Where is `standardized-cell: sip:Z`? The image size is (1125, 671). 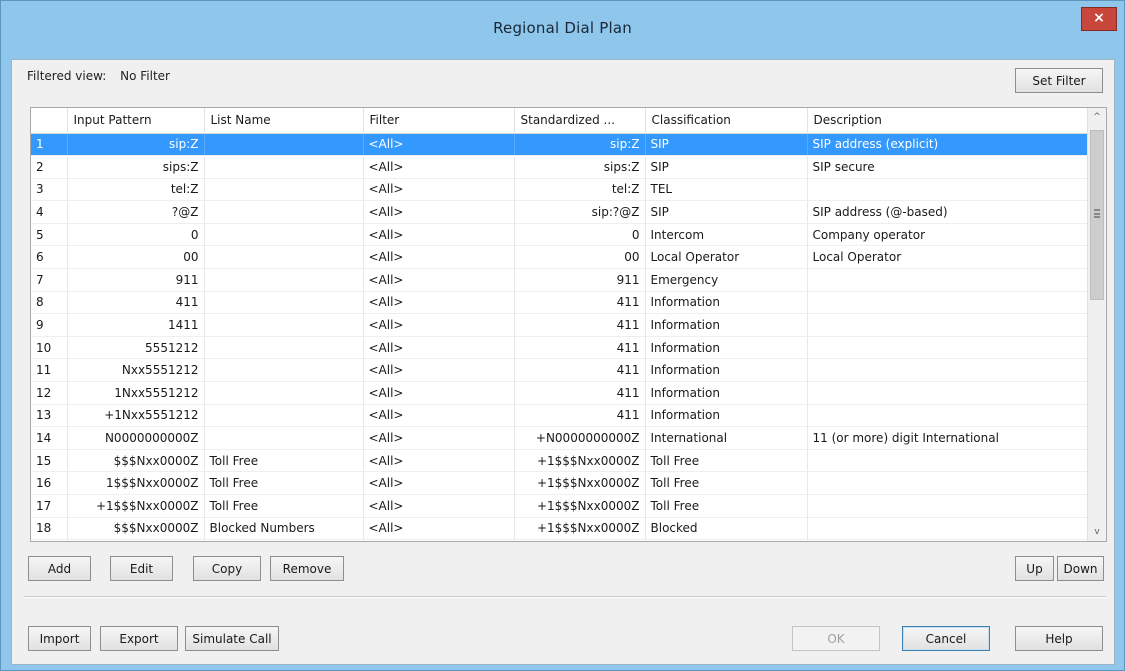
standardized-cell: sip:Z is located at coordinates (580, 145).